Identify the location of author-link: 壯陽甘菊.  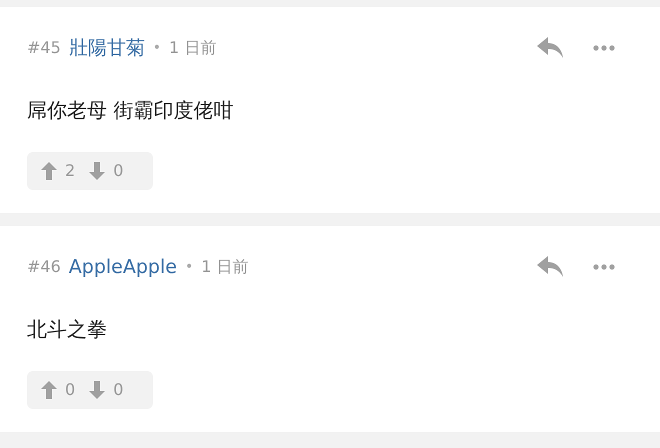
(106, 48).